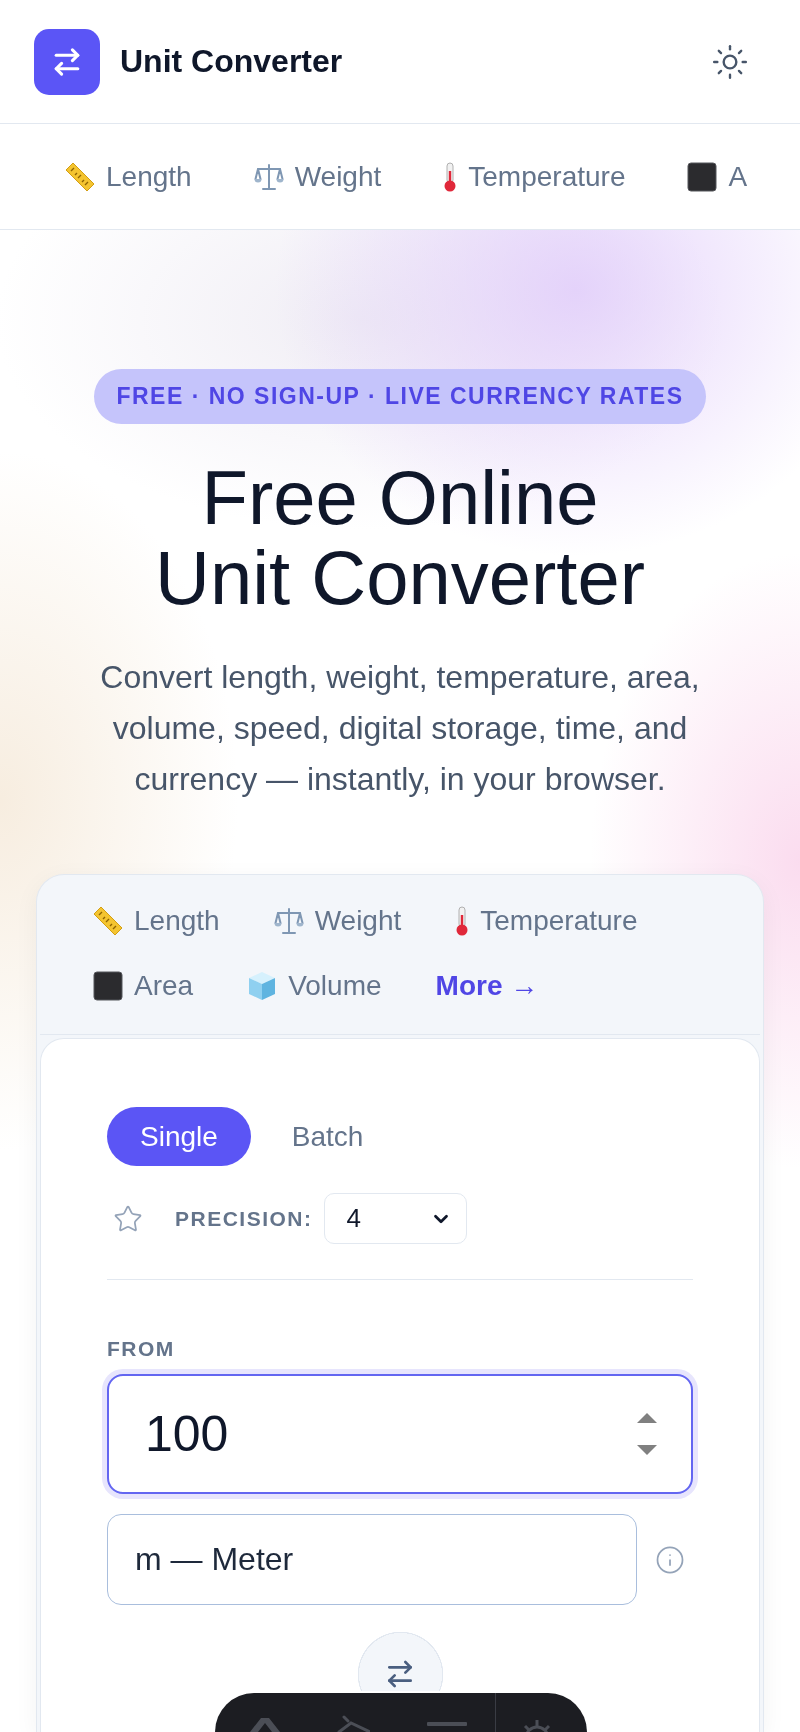 The image size is (800, 1732). I want to click on star-icon, so click(128, 1218).